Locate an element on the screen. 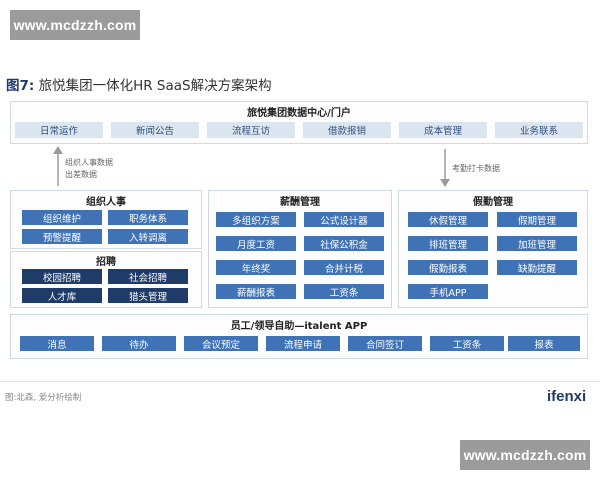 The height and width of the screenshot is (480, 600). payroll-item: 合并计税 is located at coordinates (344, 267).